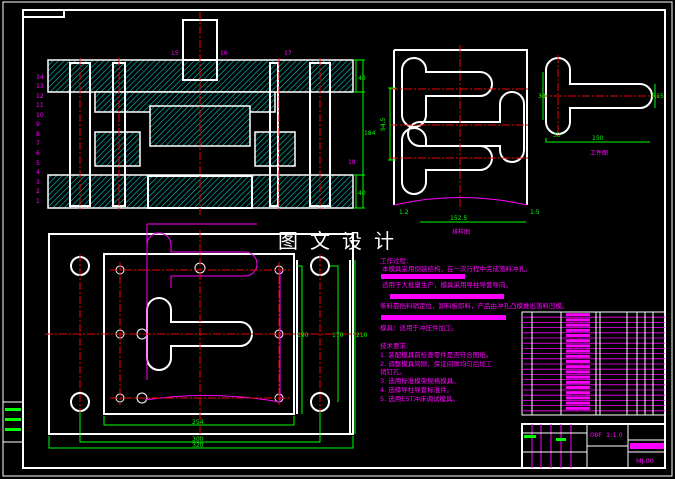 The height and width of the screenshot is (479, 675). What do you see at coordinates (404, 212) in the screenshot?
I see `dim-gap-left: 1.2` at bounding box center [404, 212].